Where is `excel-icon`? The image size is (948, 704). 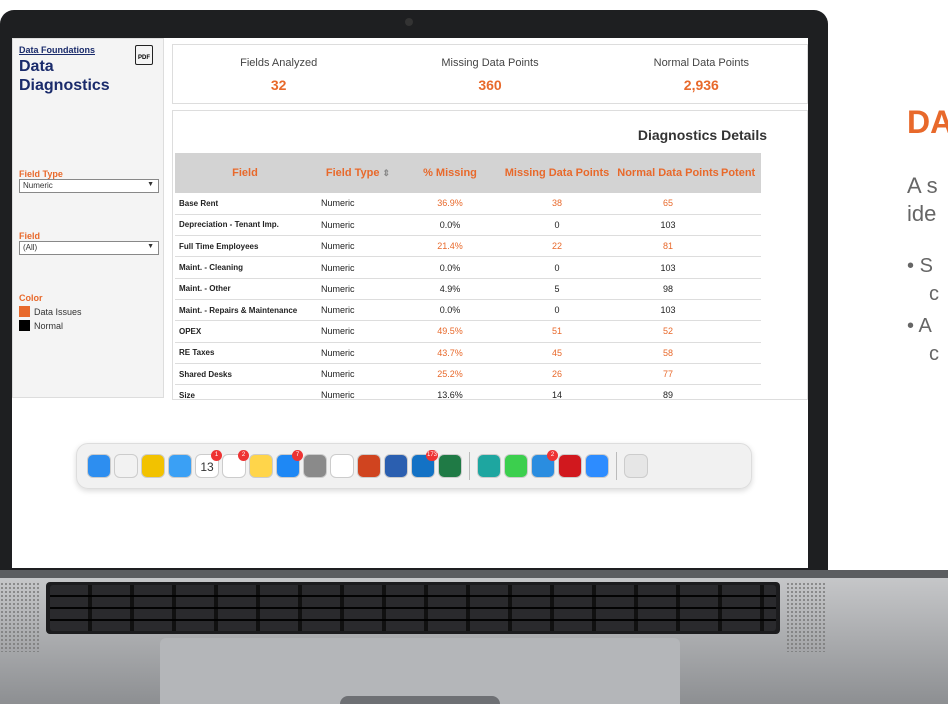 excel-icon is located at coordinates (450, 466).